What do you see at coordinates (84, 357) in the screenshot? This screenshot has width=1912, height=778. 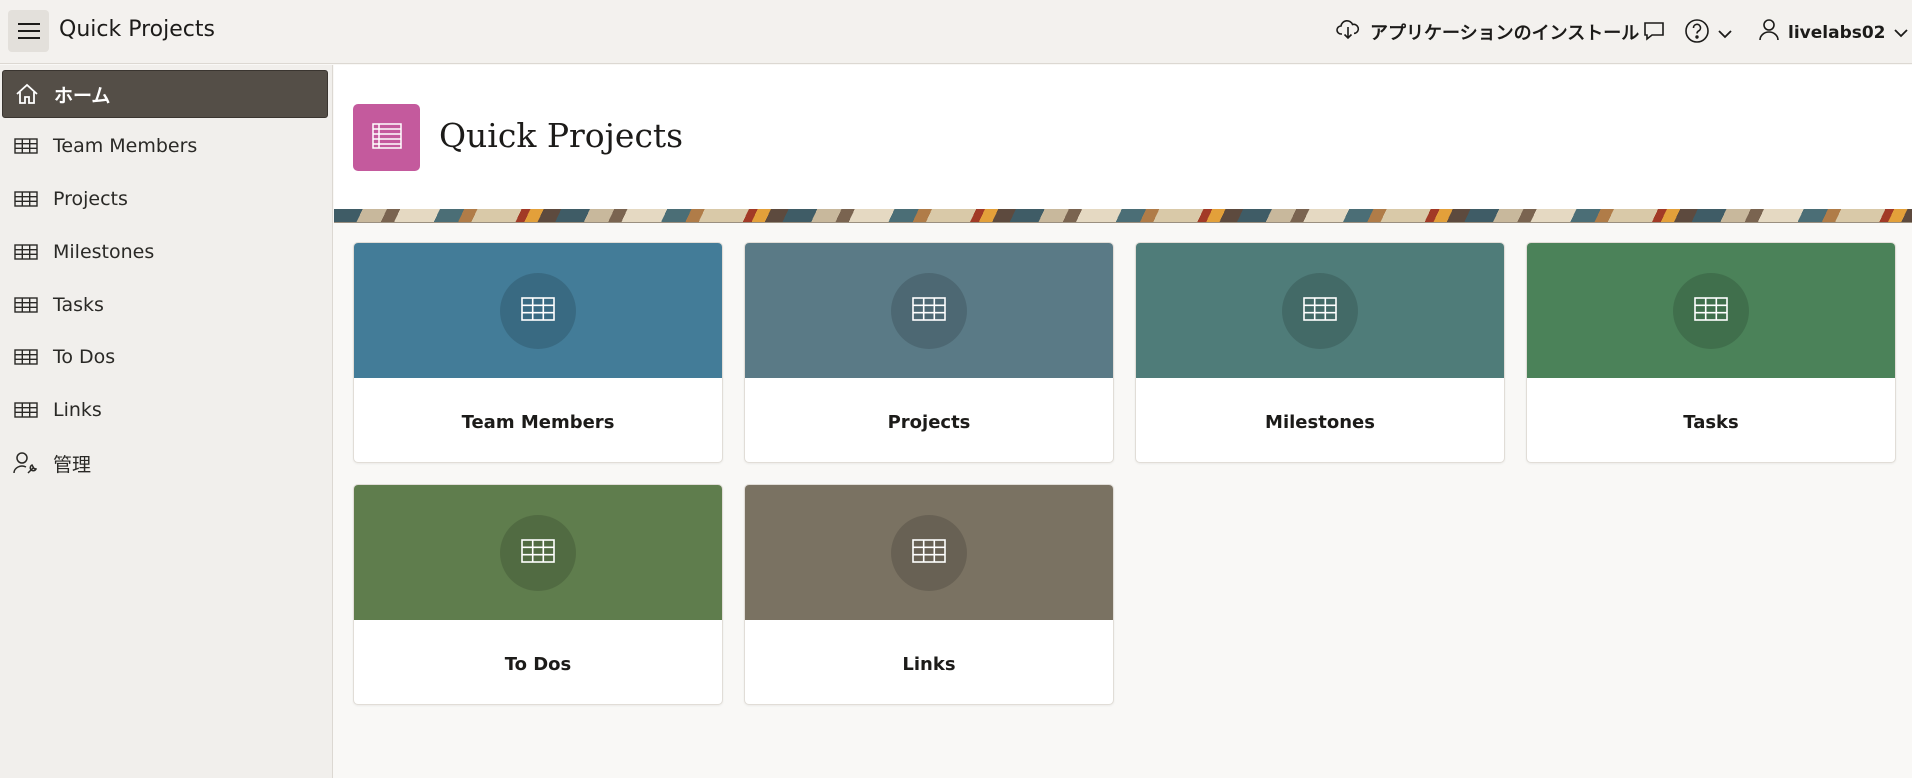 I see `sidebar-item-label: To Dos` at bounding box center [84, 357].